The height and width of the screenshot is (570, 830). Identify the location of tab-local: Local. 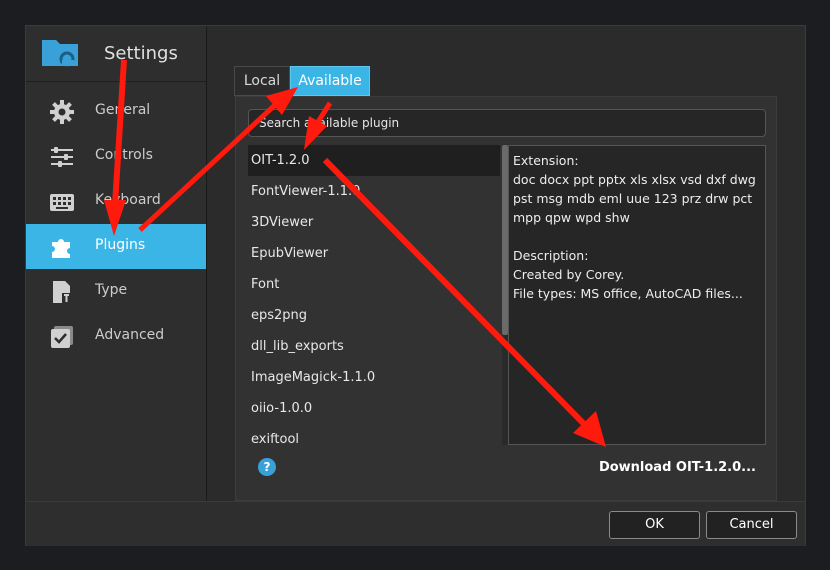
(262, 81).